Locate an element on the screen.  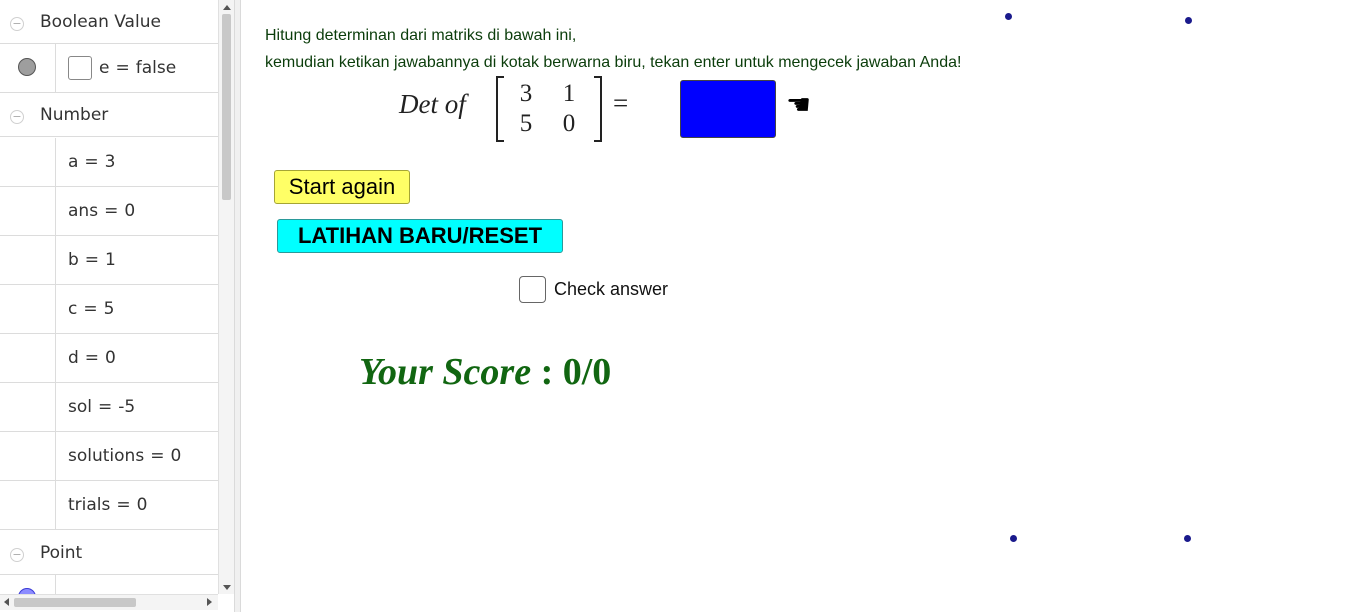
group-label-number: Number is located at coordinates (74, 115).